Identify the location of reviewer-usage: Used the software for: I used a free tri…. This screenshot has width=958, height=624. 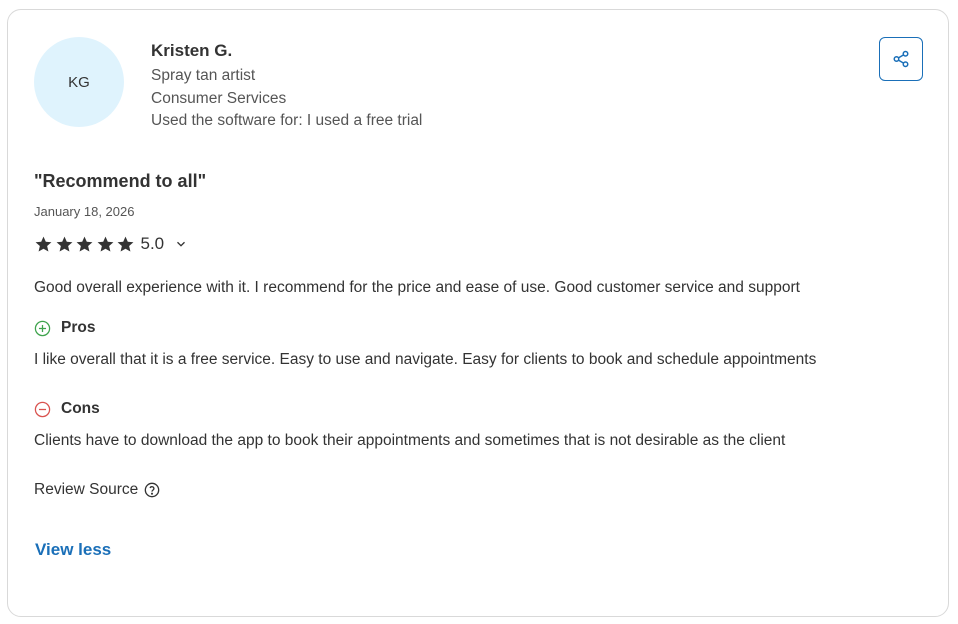
(287, 120).